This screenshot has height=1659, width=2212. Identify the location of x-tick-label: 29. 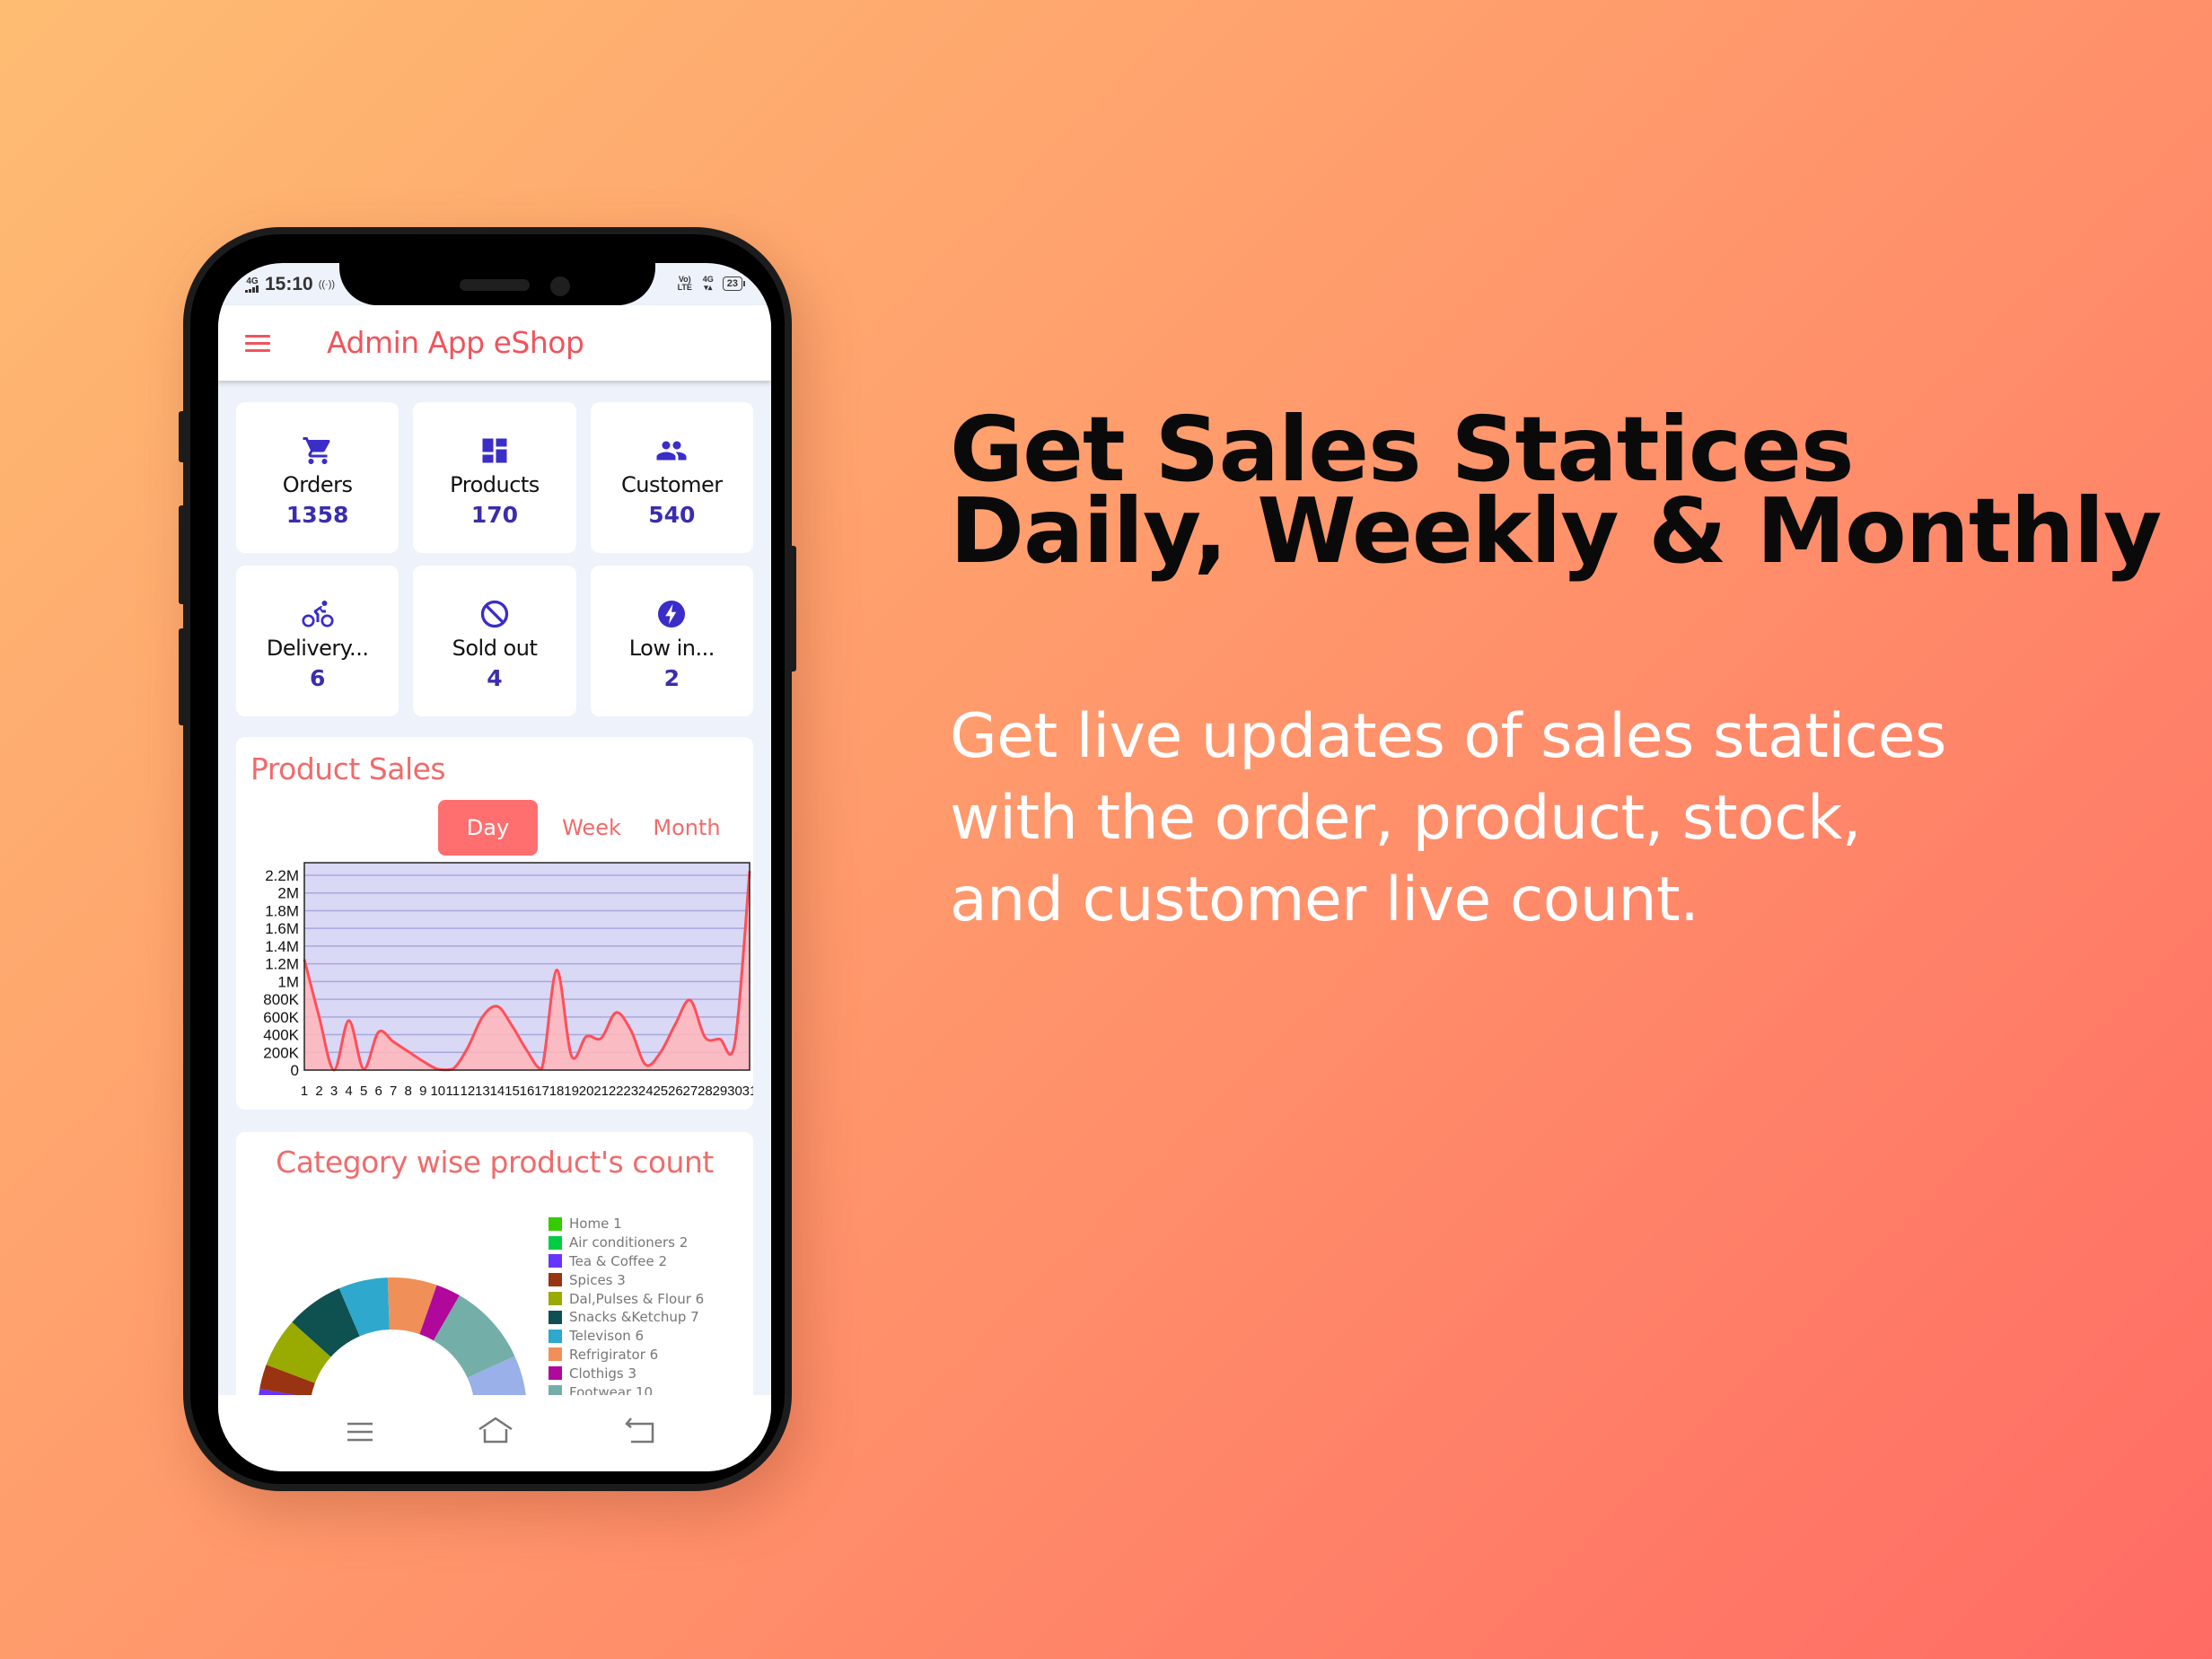
(720, 1091).